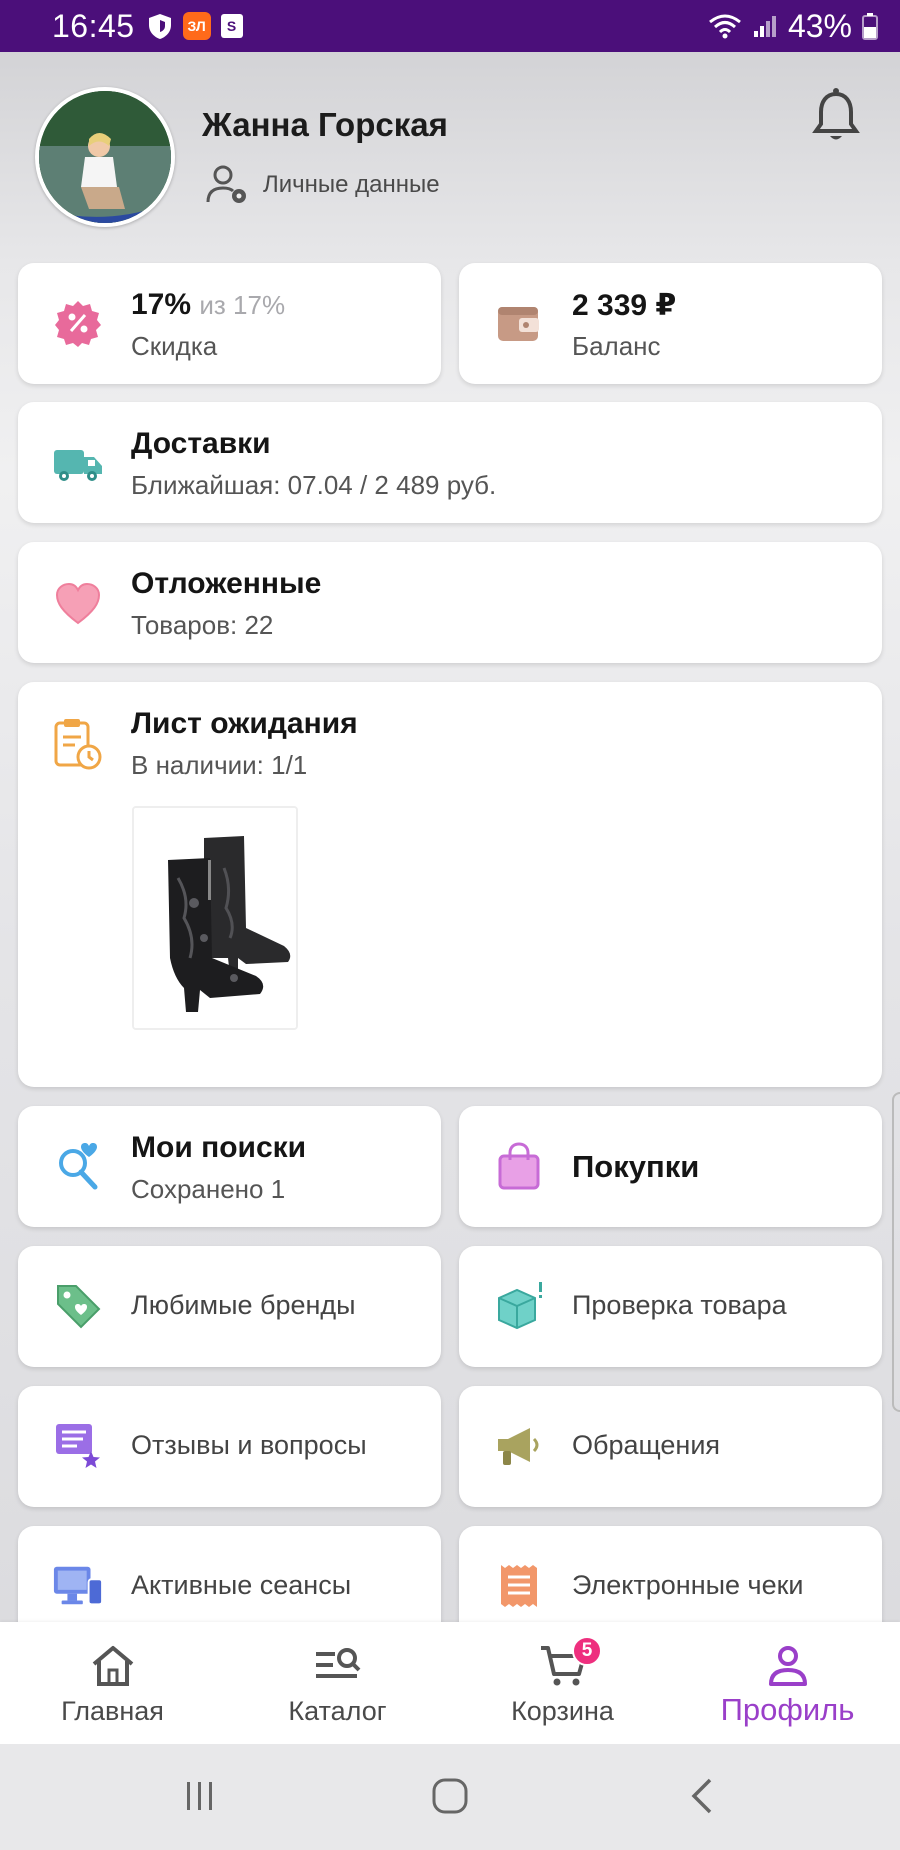 Image resolution: width=900 pixels, height=1850 pixels. Describe the element at coordinates (325, 124) in the screenshot. I see `user-name: Жанна Горская` at that location.